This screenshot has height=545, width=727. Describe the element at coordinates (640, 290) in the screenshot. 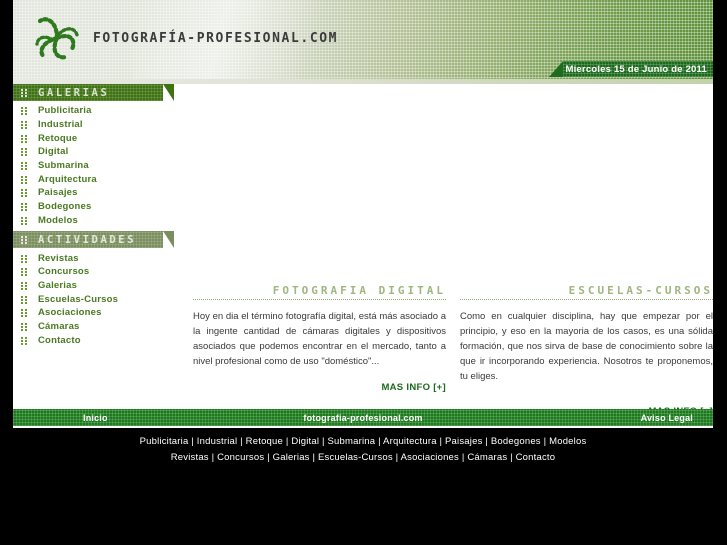

I see `article-heading: ESCUELAS-CURSOS` at that location.